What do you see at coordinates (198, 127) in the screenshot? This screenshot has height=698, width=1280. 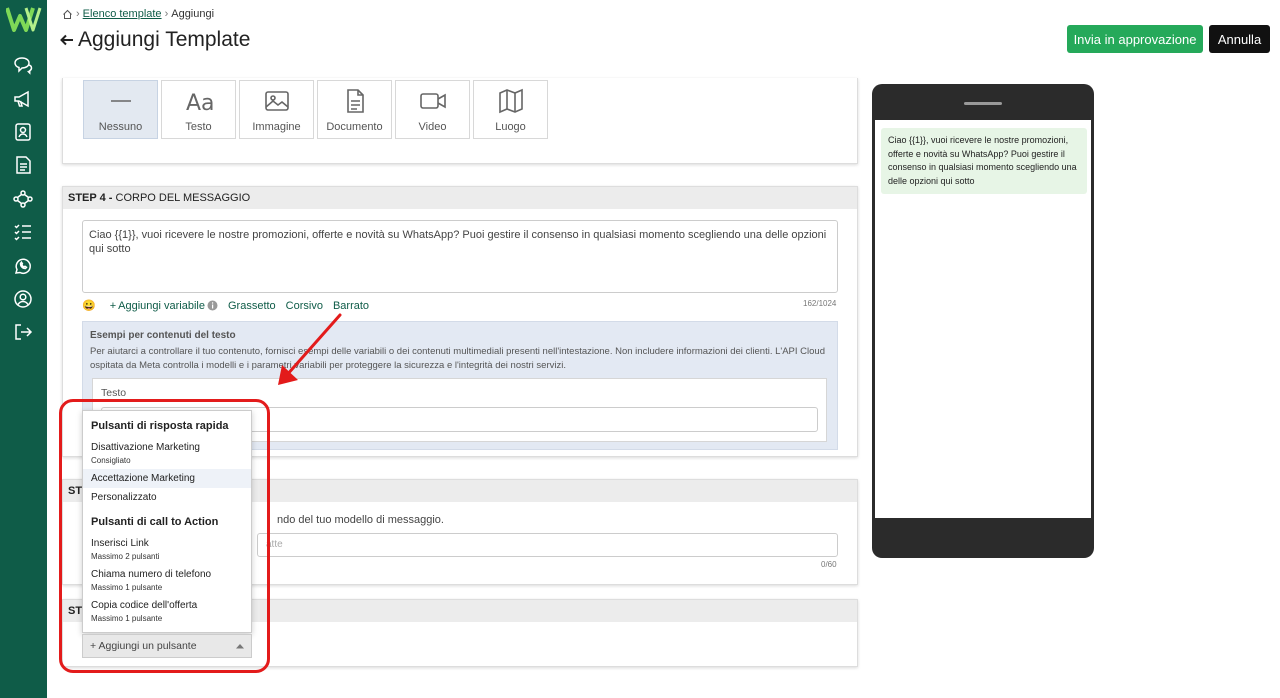 I see `media-tile-label: Testo` at bounding box center [198, 127].